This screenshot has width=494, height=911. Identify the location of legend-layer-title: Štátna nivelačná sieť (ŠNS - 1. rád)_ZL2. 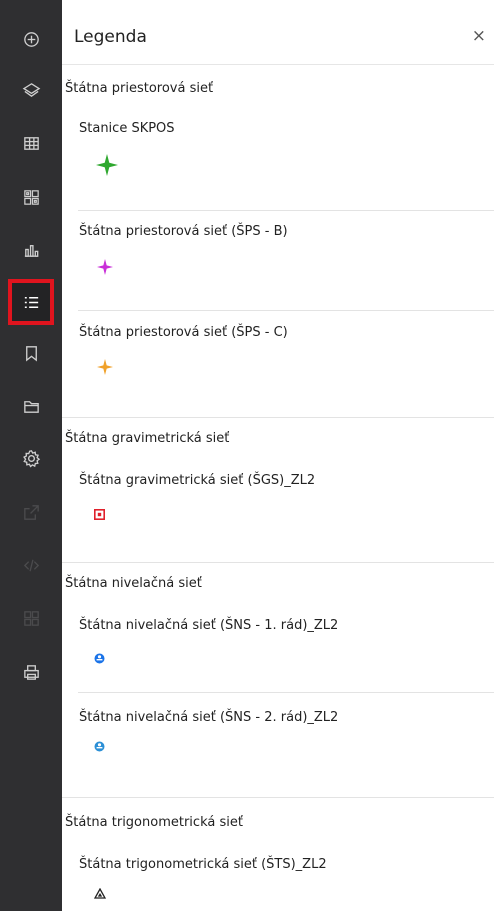
(209, 625).